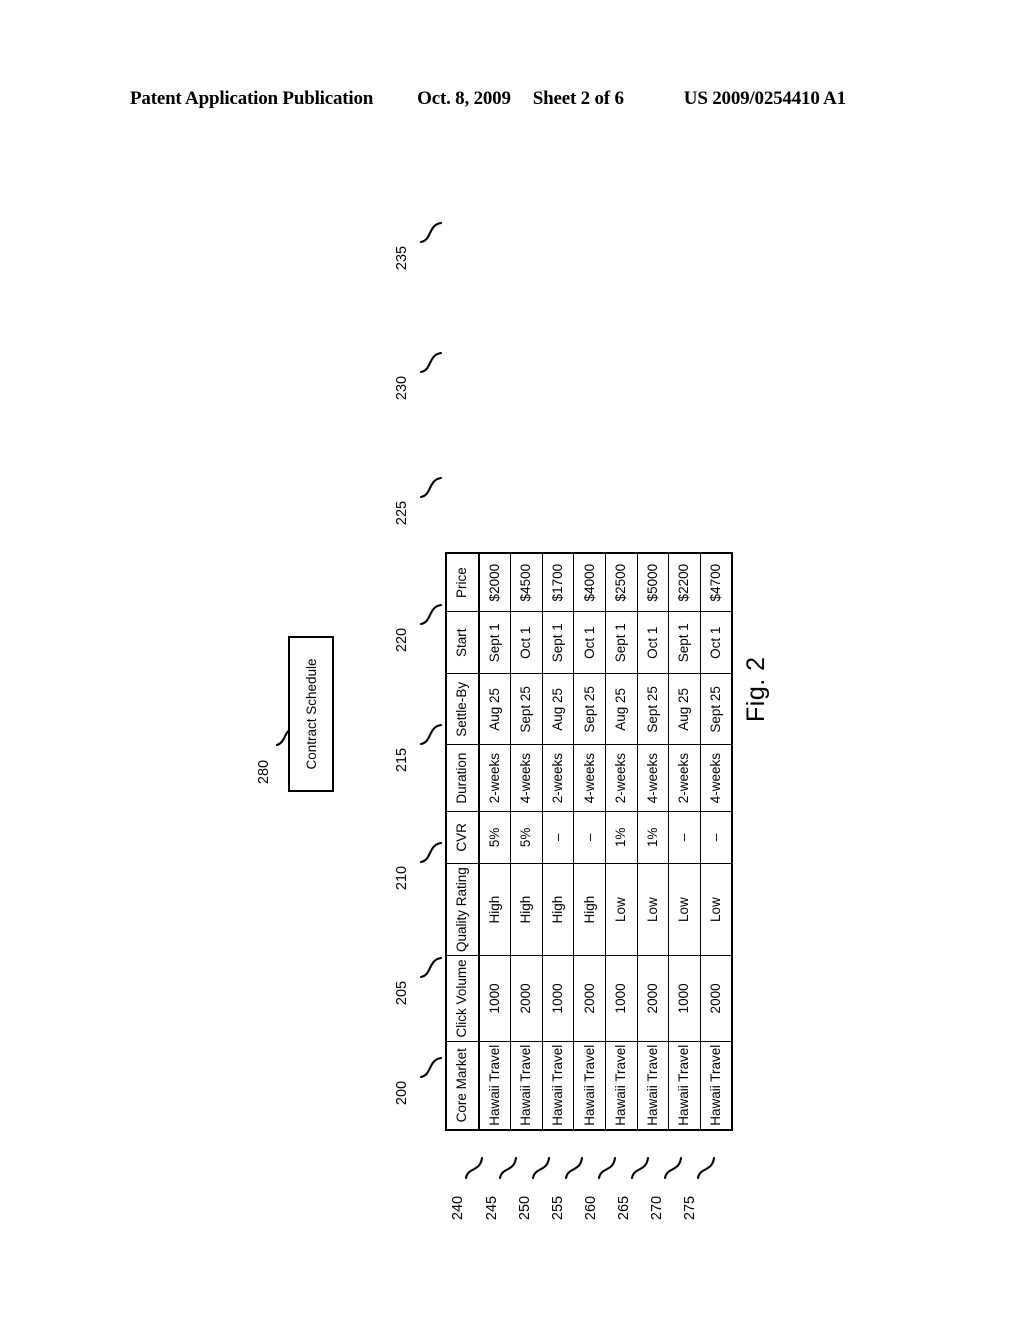  I want to click on figure-label-wrapper: Fig. 2, so click(756, 689).